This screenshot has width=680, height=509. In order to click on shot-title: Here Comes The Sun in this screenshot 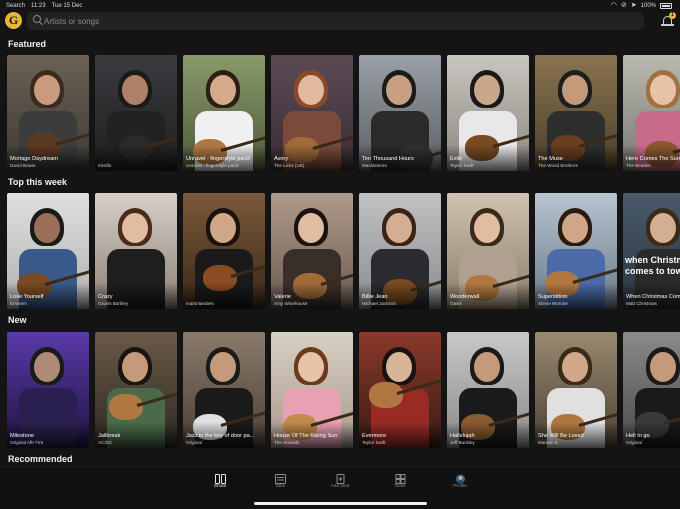, I will do `click(653, 159)`.